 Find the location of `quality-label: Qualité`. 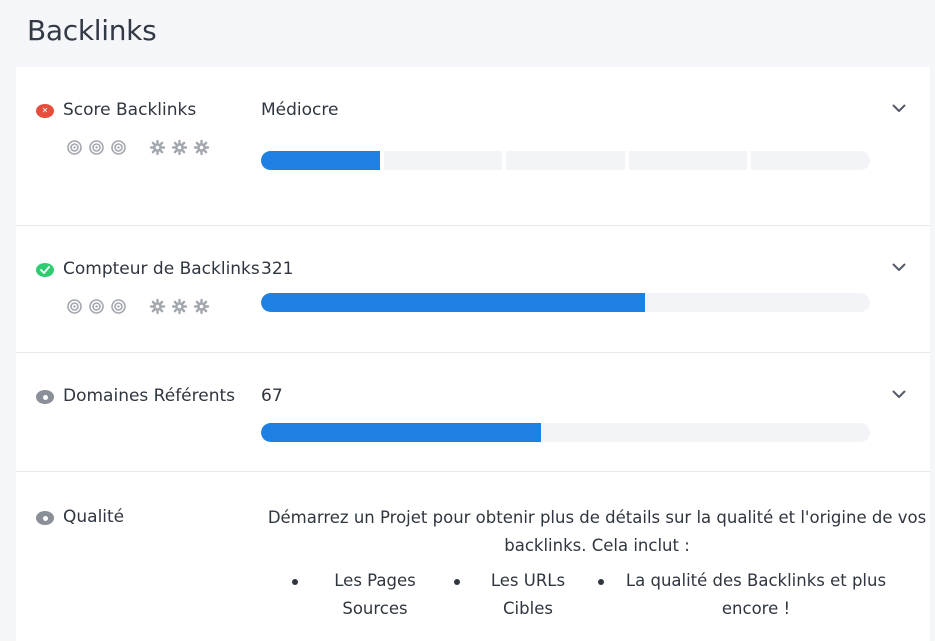

quality-label: Qualité is located at coordinates (94, 517).